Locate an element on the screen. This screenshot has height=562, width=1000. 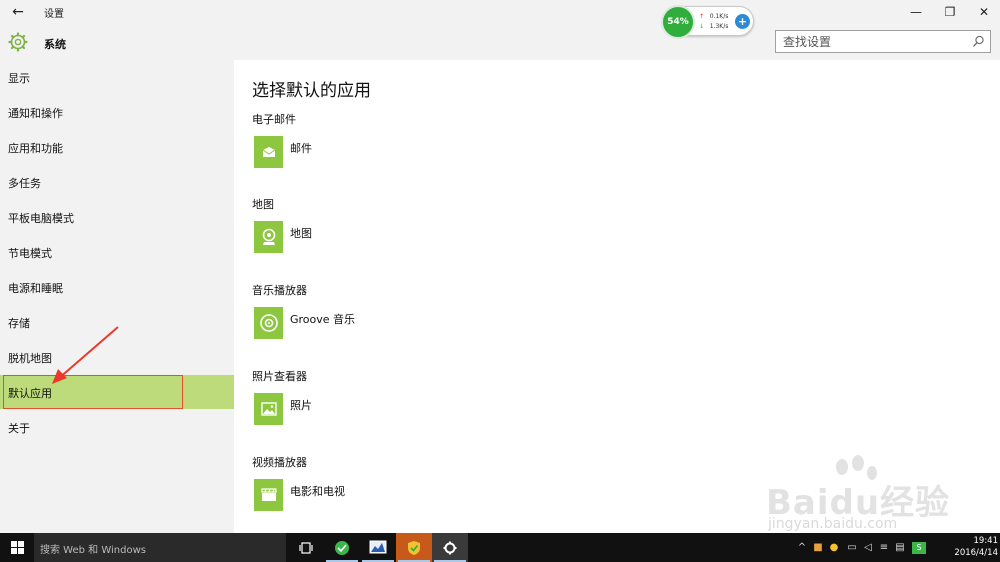
settings-header: 系统 is located at coordinates (500, 42).